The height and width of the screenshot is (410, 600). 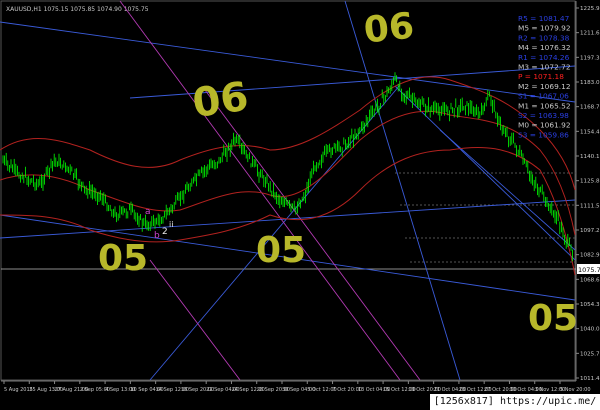 I want to click on sketch-mark-06: 06, so click(x=389, y=29).